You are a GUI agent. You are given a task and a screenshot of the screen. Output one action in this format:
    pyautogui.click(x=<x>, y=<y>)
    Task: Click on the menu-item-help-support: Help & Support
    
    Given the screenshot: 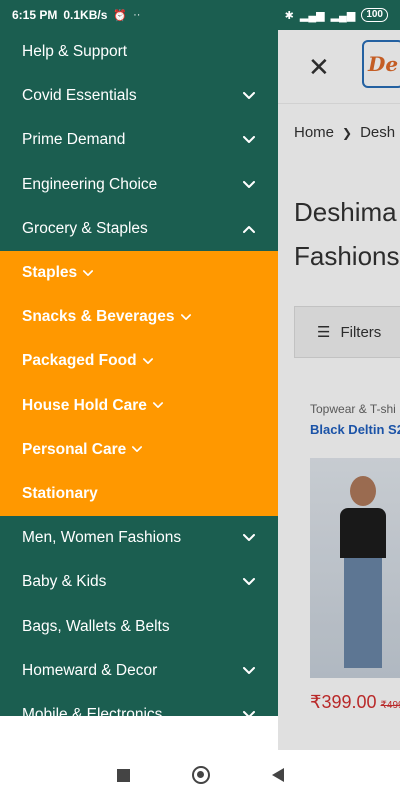 What is the action you would take?
    pyautogui.click(x=139, y=52)
    